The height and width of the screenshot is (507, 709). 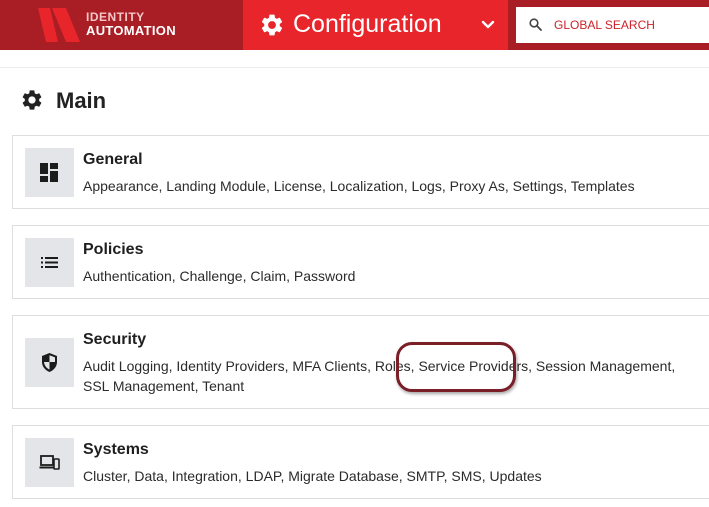 What do you see at coordinates (298, 186) in the screenshot?
I see `link-license: License` at bounding box center [298, 186].